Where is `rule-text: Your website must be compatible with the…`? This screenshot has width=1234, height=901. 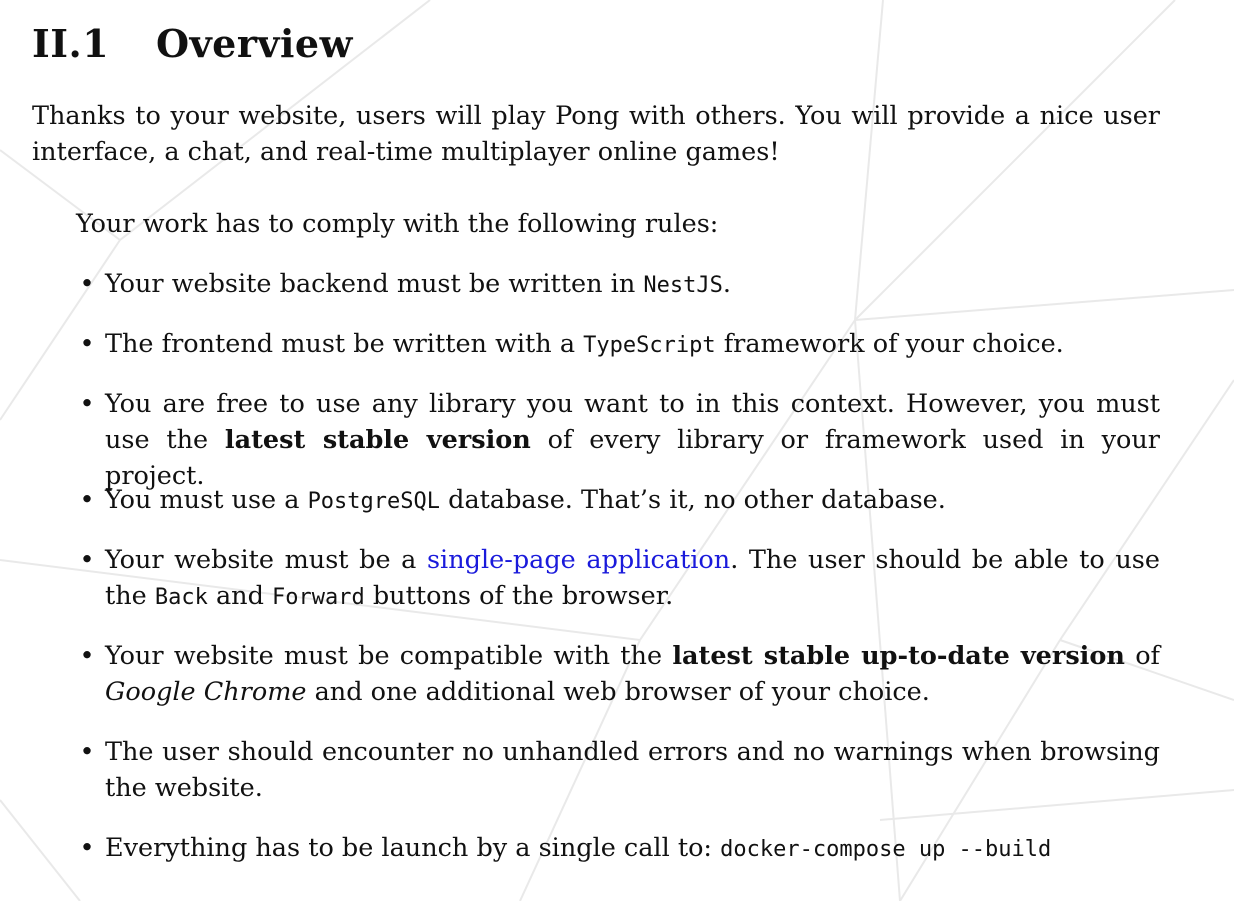 rule-text: Your website must be compatible with the… is located at coordinates (632, 674).